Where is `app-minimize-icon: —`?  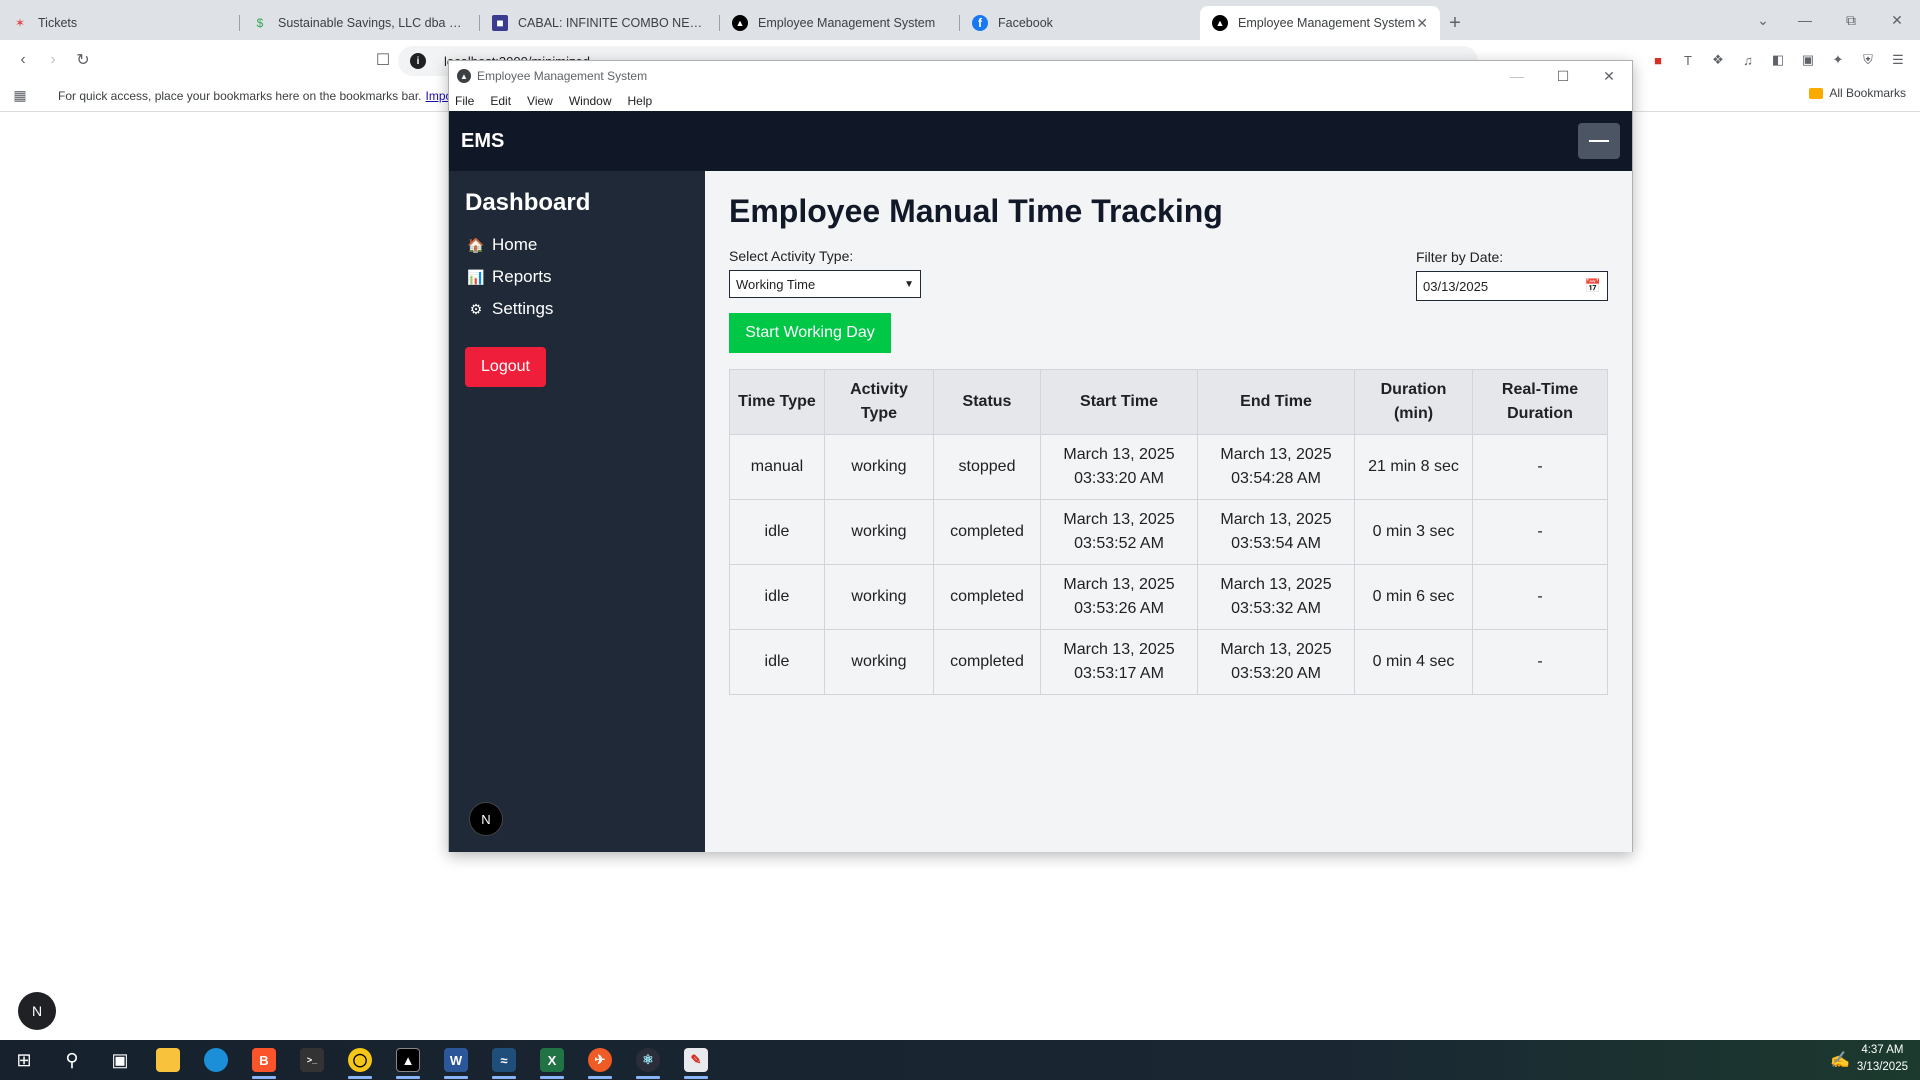
app-minimize-icon: — is located at coordinates (1517, 76).